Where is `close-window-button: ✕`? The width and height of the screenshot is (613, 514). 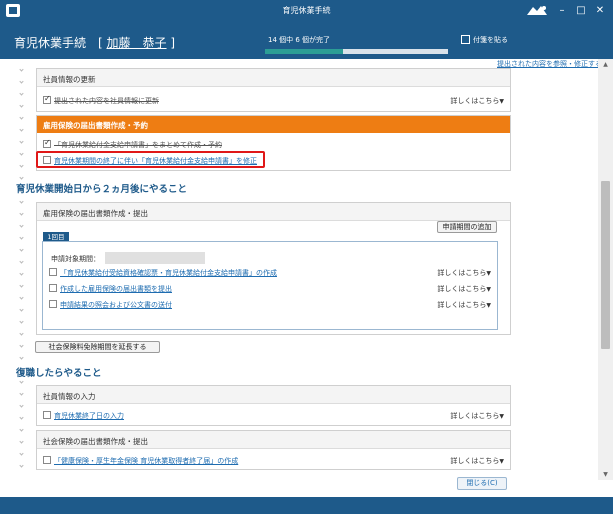 close-window-button: ✕ is located at coordinates (600, 10).